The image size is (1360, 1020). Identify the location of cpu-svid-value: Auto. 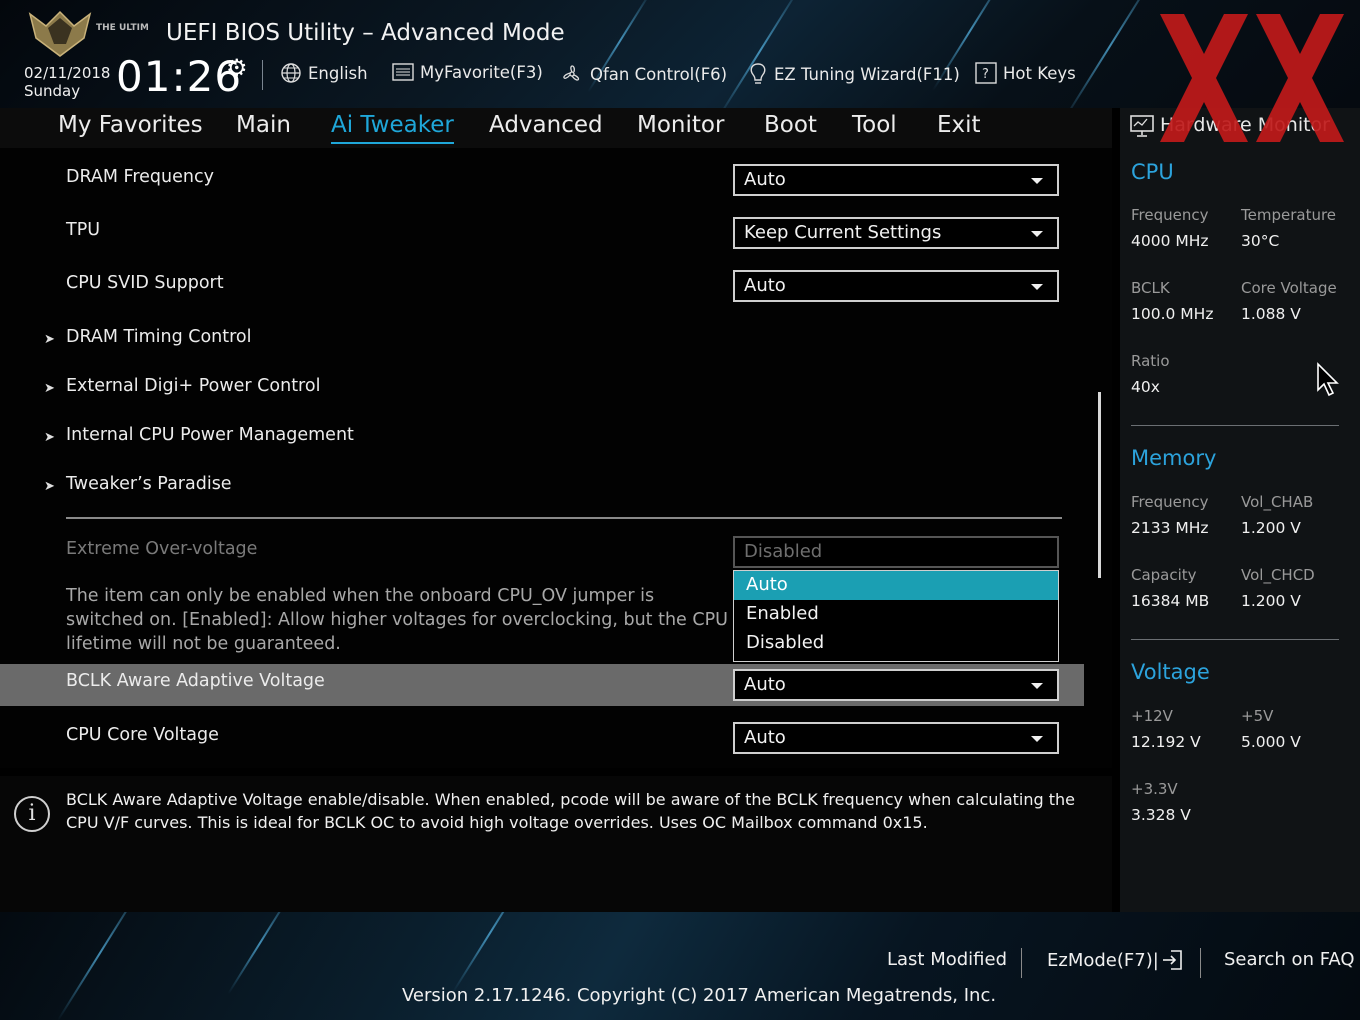
(765, 285).